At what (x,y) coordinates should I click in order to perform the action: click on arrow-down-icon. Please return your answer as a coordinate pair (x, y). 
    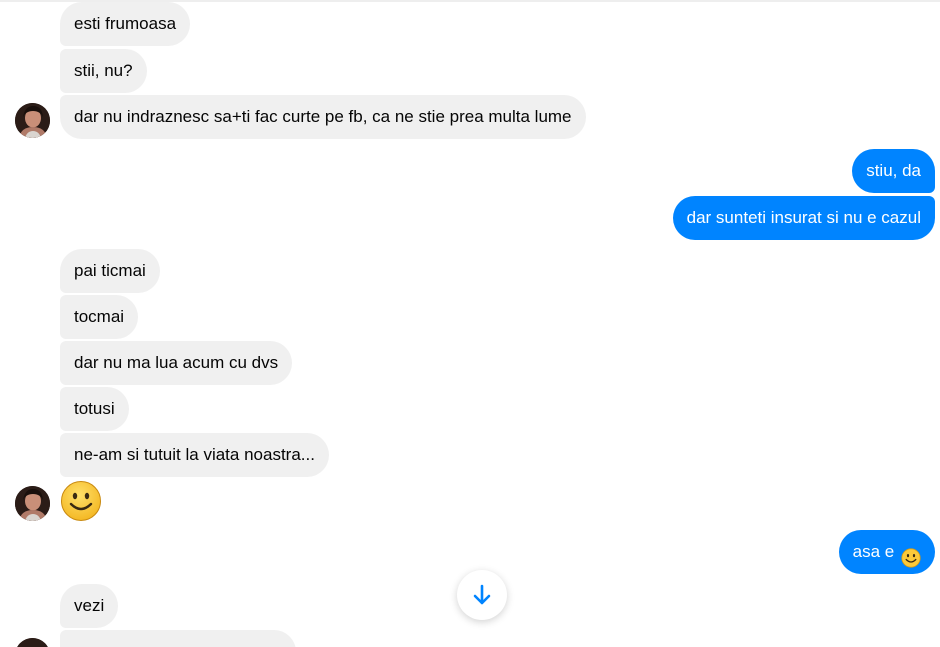
    Looking at the image, I should click on (482, 594).